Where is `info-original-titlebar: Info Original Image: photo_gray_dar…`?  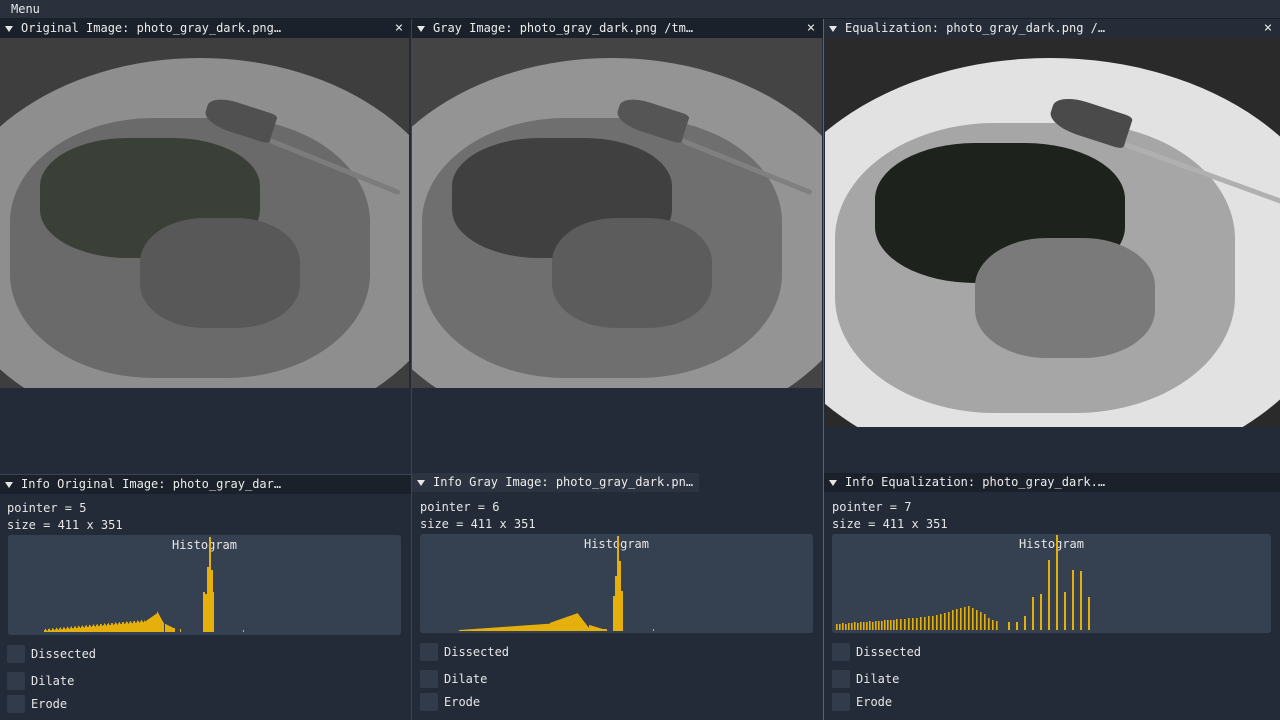
info-original-titlebar: Info Original Image: photo_gray_dar… is located at coordinates (205, 484).